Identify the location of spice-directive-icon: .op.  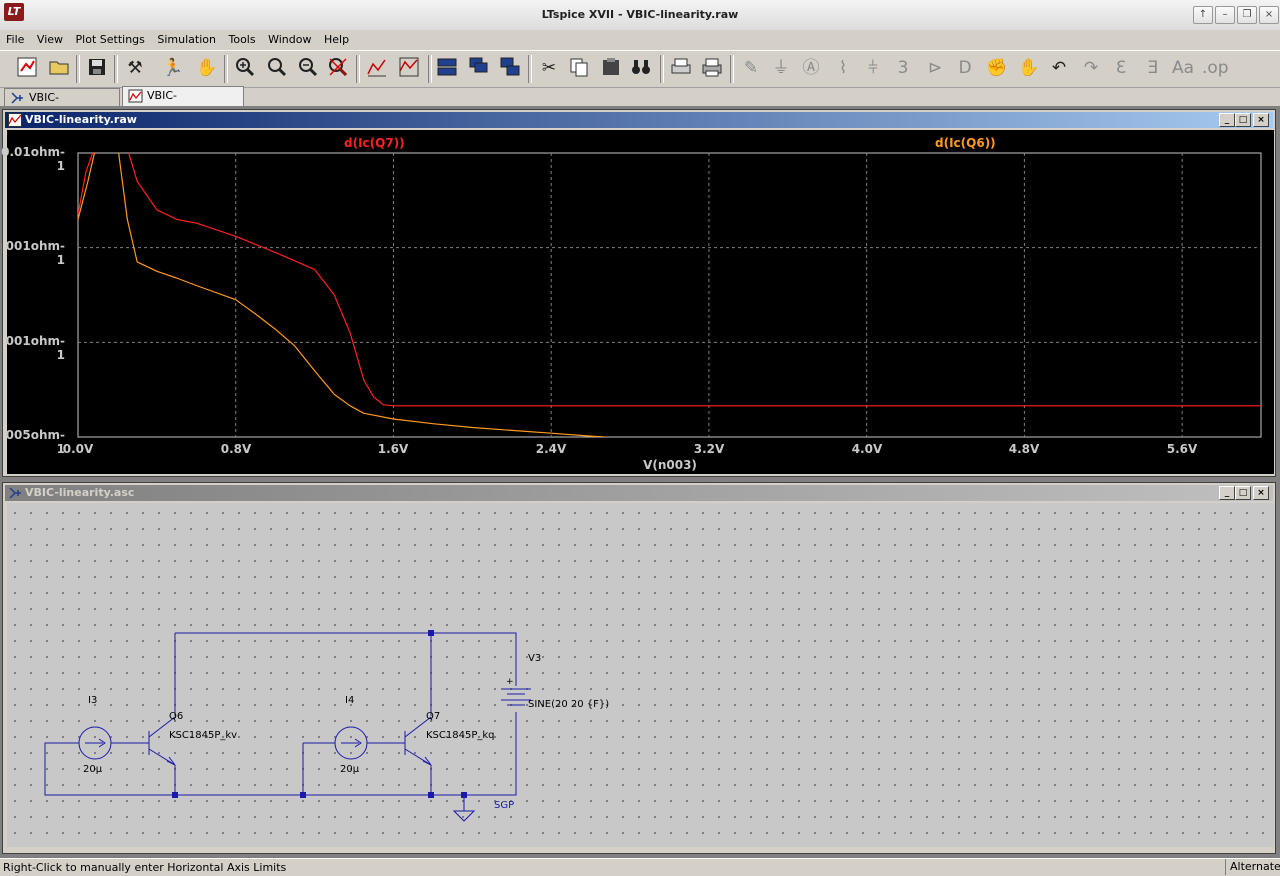
(1215, 68).